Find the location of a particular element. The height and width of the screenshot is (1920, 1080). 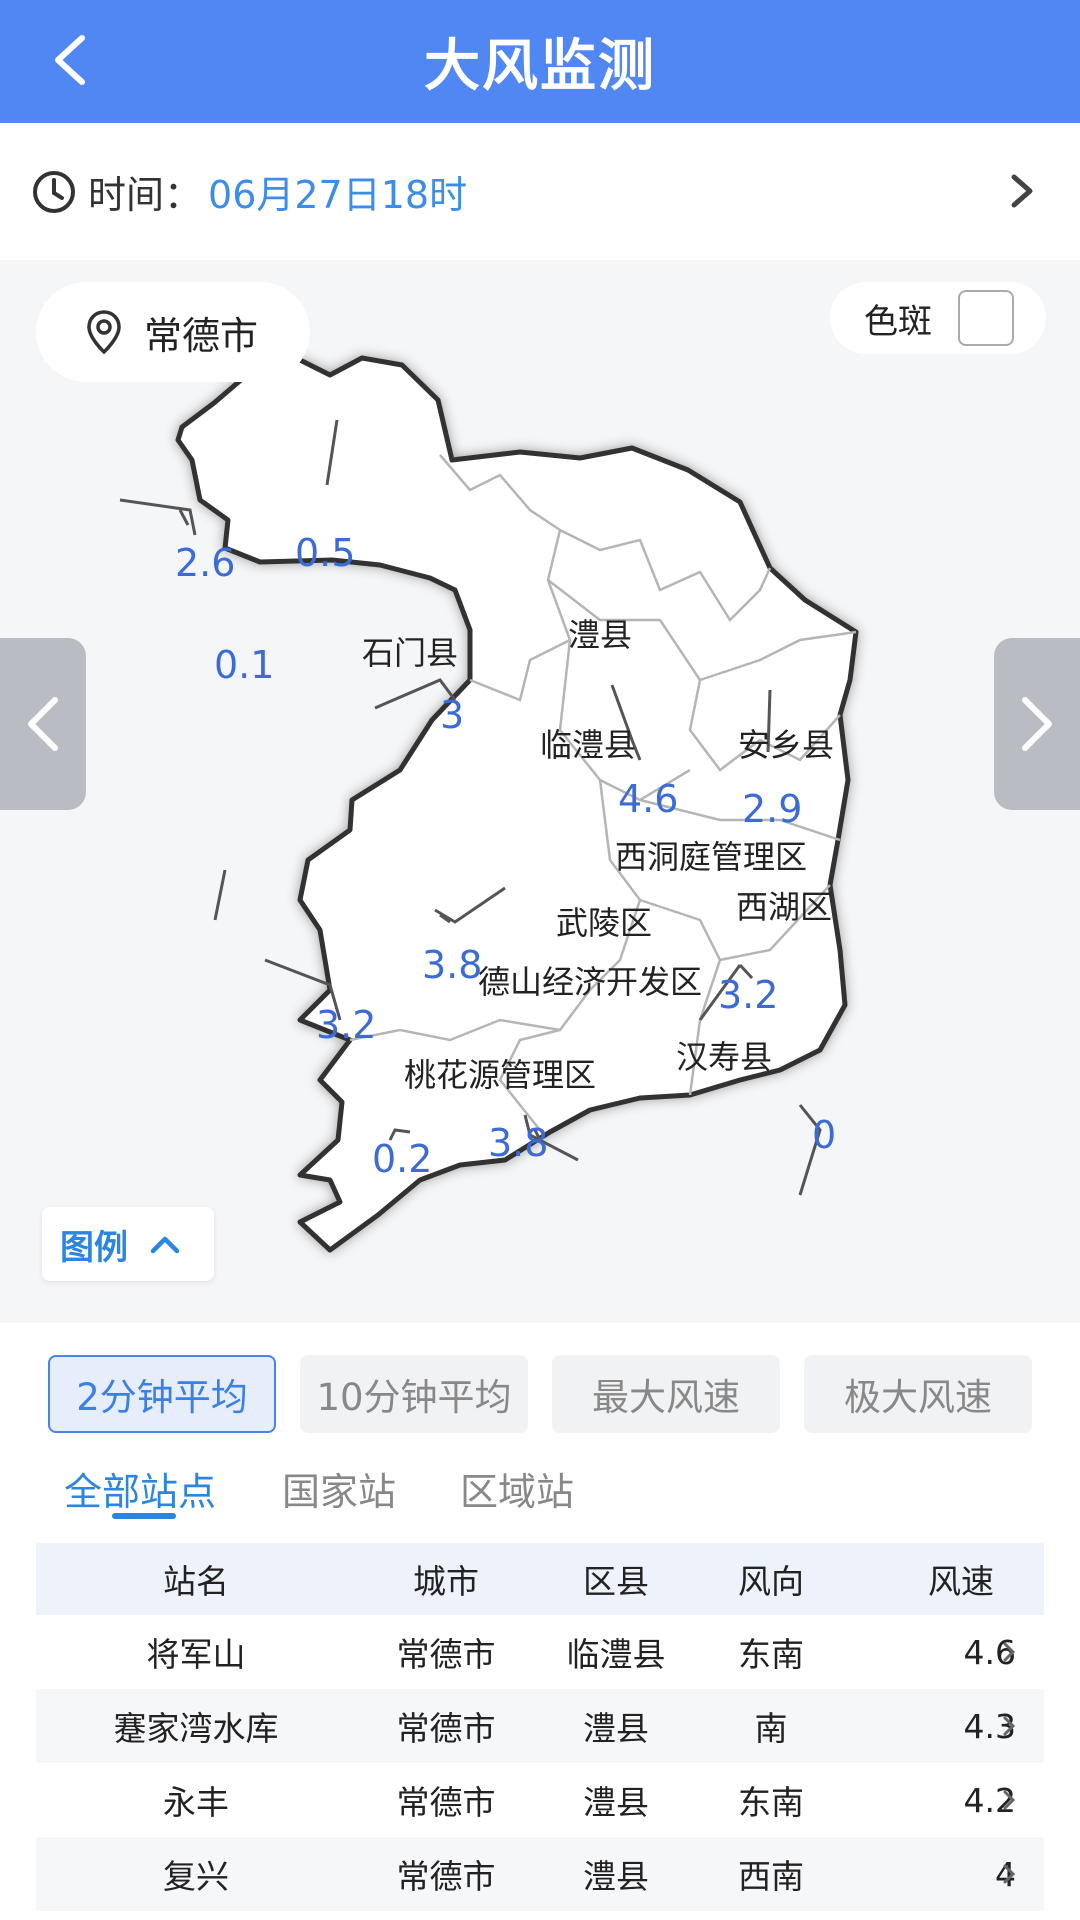

tab-all-stations: 全部站点 is located at coordinates (140, 1488).